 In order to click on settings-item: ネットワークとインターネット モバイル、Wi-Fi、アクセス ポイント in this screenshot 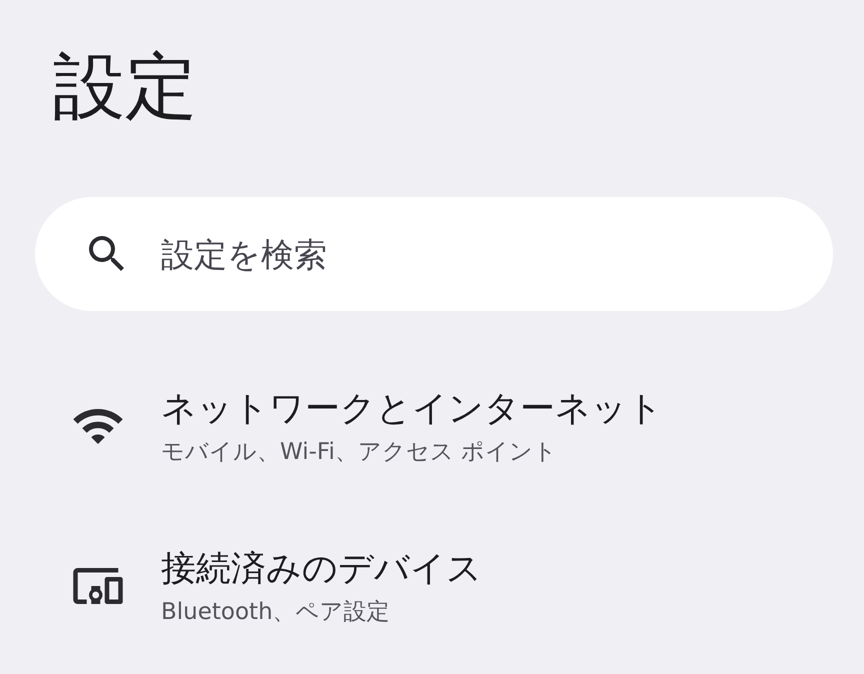, I will do `click(434, 426)`.